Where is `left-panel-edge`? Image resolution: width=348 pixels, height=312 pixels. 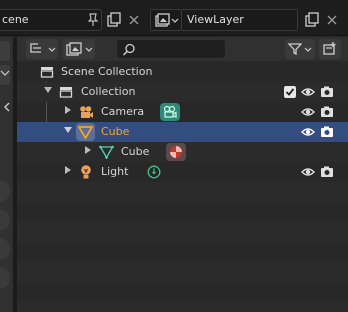 left-panel-edge is located at coordinates (7, 174).